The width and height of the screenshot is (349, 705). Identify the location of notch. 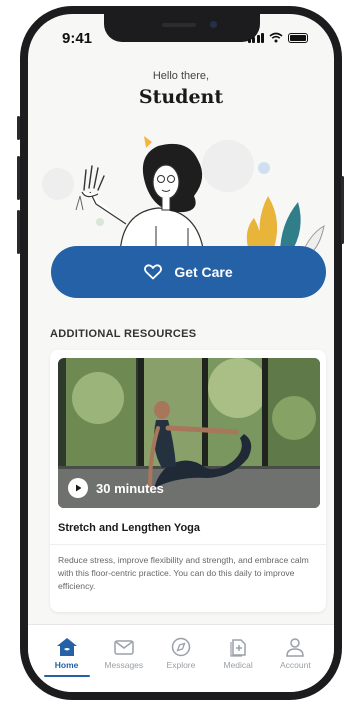
(182, 28).